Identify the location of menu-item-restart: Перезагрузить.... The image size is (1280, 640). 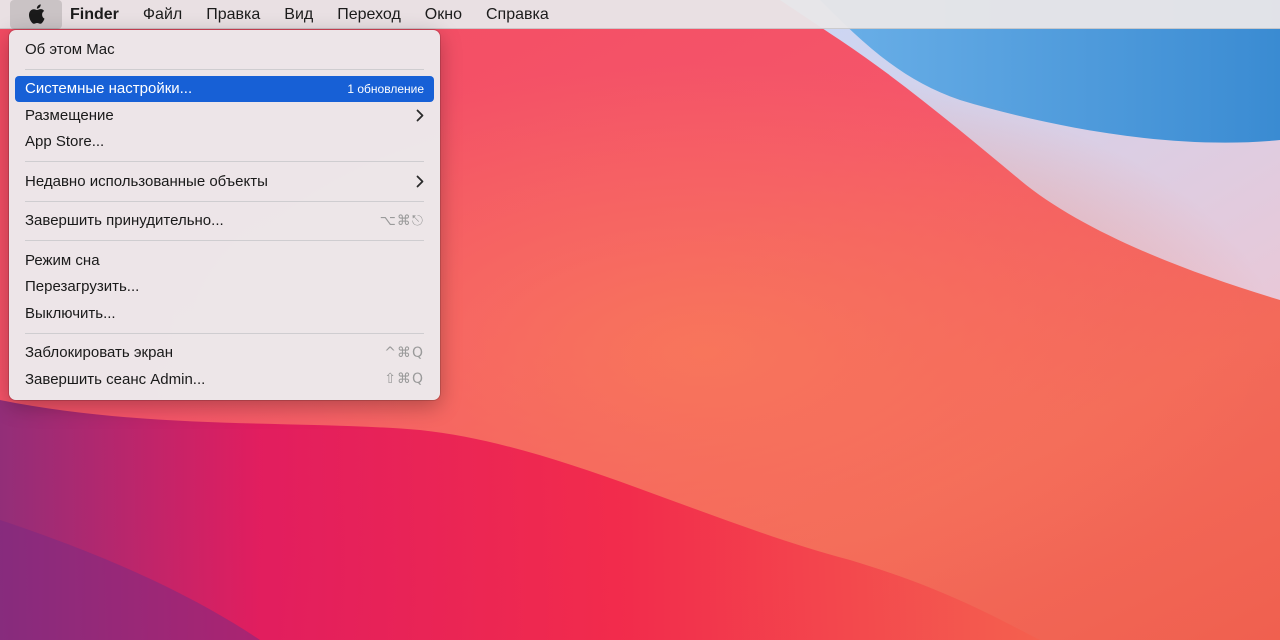
(224, 287).